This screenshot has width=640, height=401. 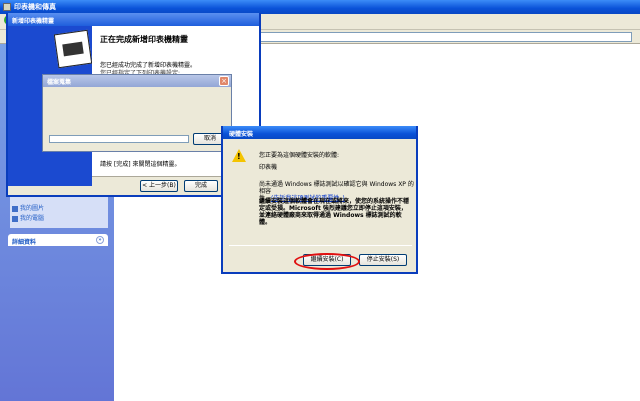 What do you see at coordinates (224, 81) in the screenshot?
I see `close-icon: ×` at bounding box center [224, 81].